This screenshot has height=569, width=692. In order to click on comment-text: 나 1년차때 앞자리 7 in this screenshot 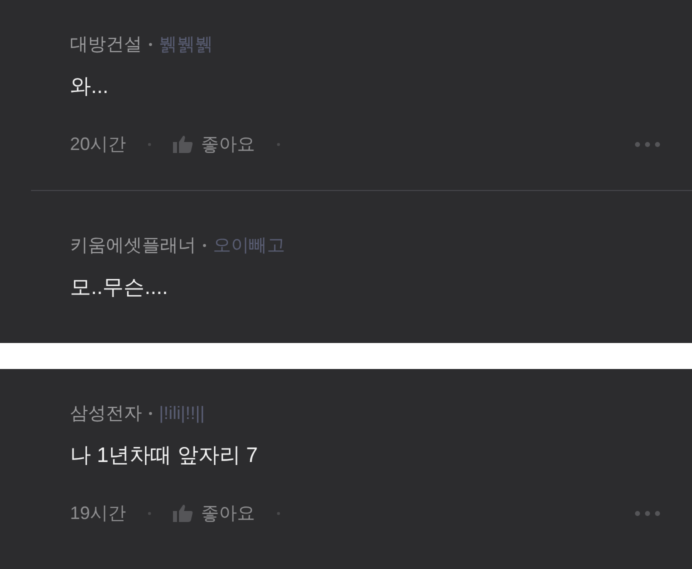, I will do `click(164, 456)`.